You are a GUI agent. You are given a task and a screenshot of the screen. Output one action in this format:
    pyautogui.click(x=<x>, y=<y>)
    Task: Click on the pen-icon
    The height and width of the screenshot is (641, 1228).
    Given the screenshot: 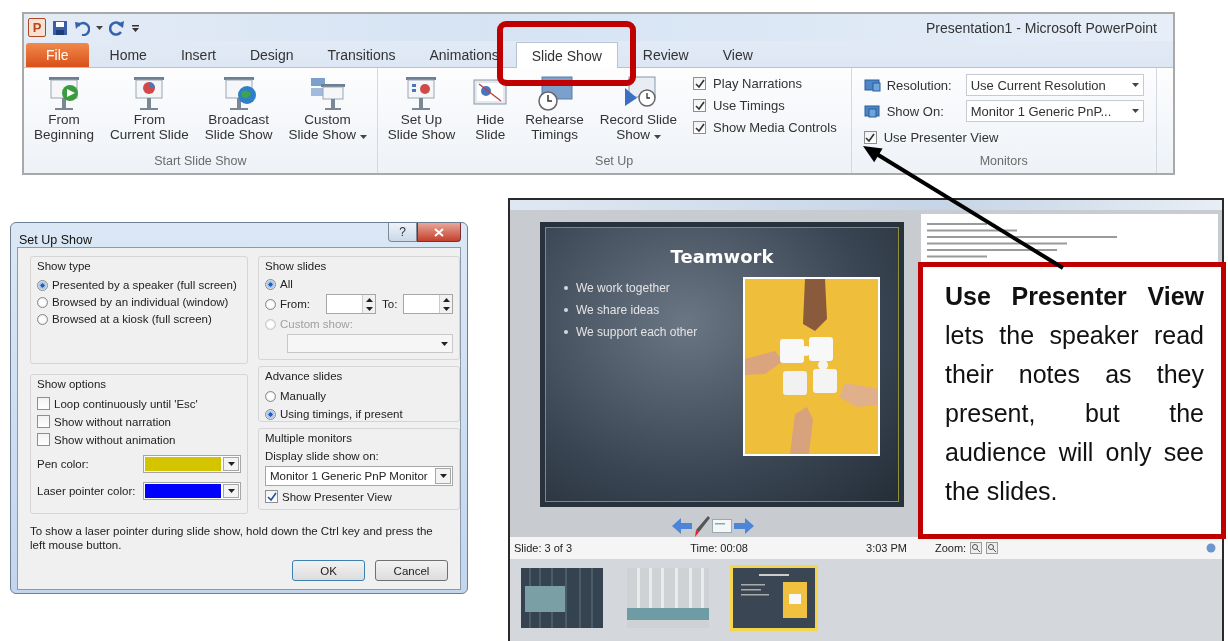 What is the action you would take?
    pyautogui.click(x=701, y=526)
    